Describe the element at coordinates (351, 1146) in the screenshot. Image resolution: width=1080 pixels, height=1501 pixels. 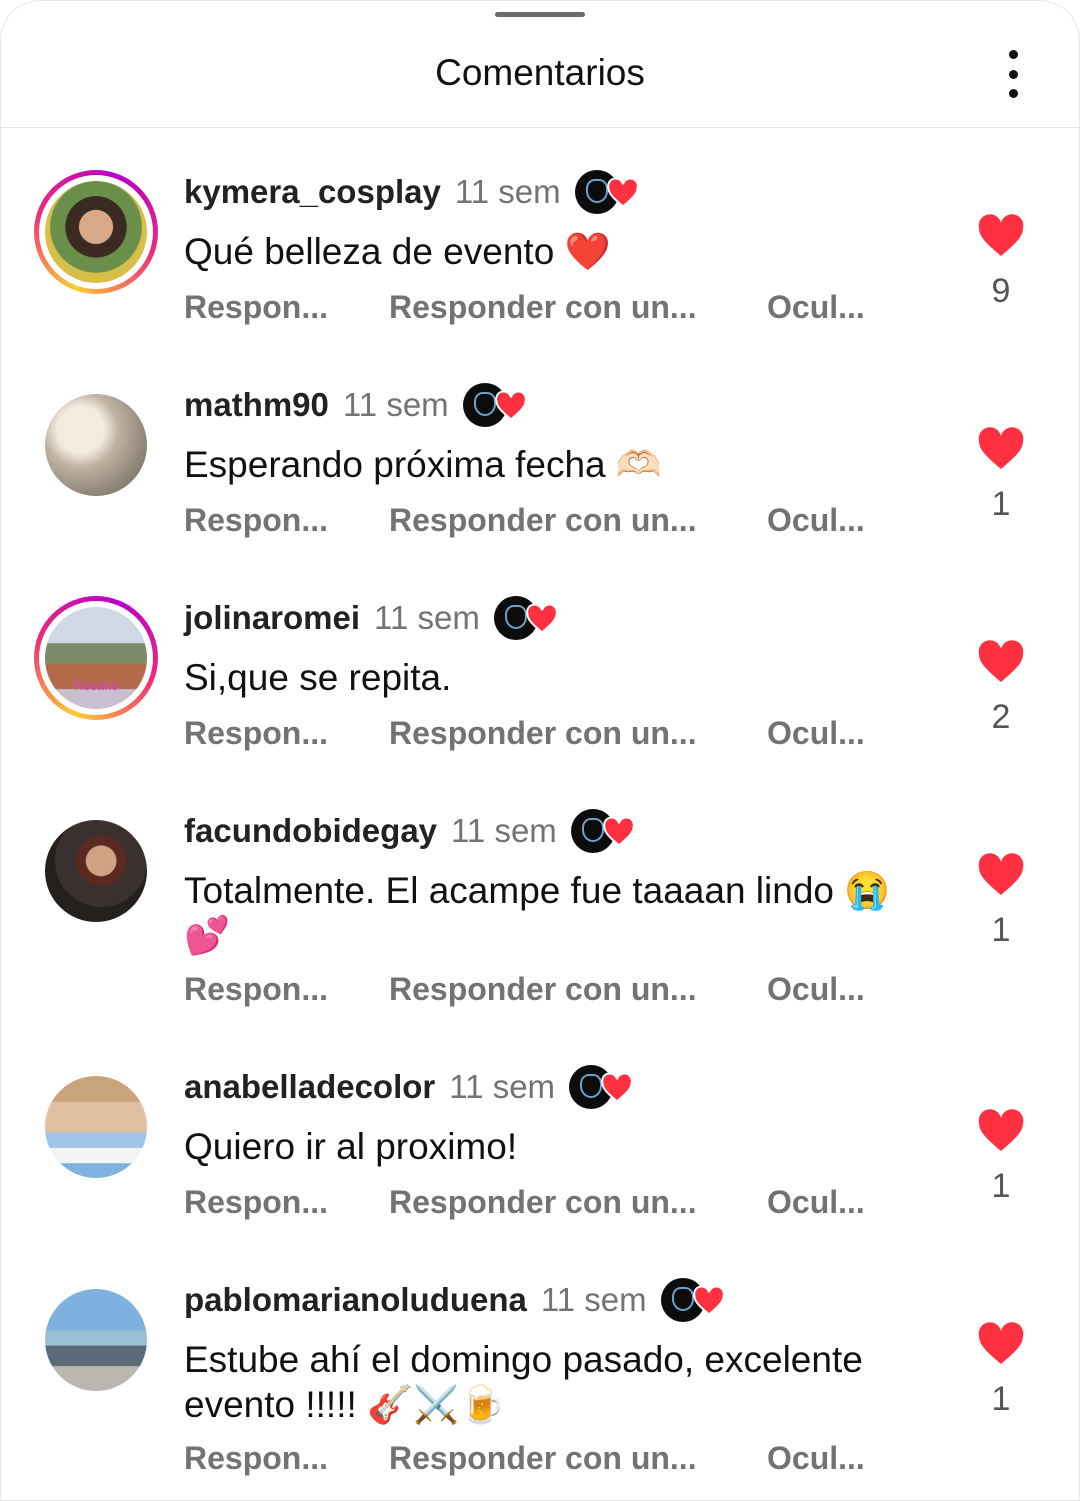
I see `comment-text: Quiero ir al proximo!` at that location.